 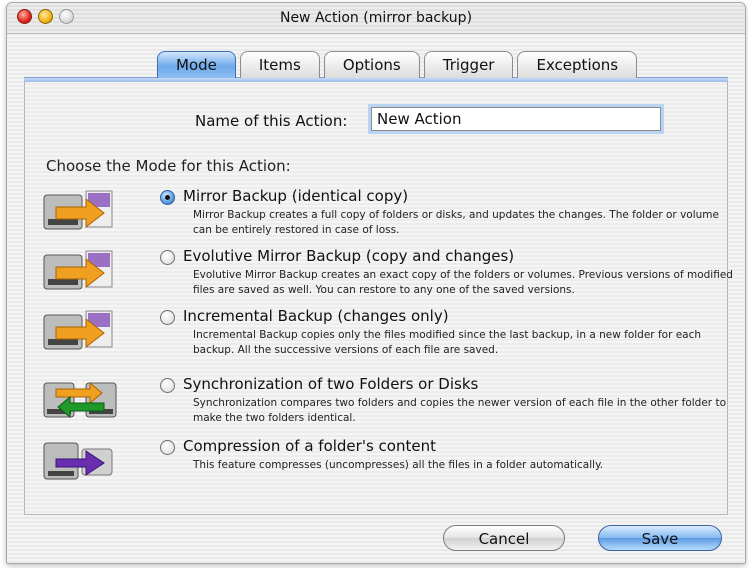 I want to click on tab-items: Items, so click(x=279, y=64).